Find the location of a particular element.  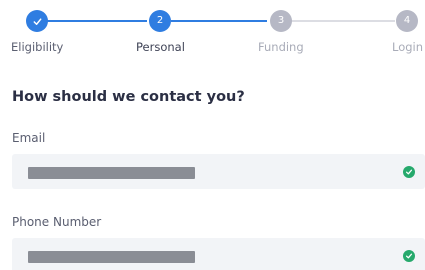

email-label: Email is located at coordinates (29, 138).